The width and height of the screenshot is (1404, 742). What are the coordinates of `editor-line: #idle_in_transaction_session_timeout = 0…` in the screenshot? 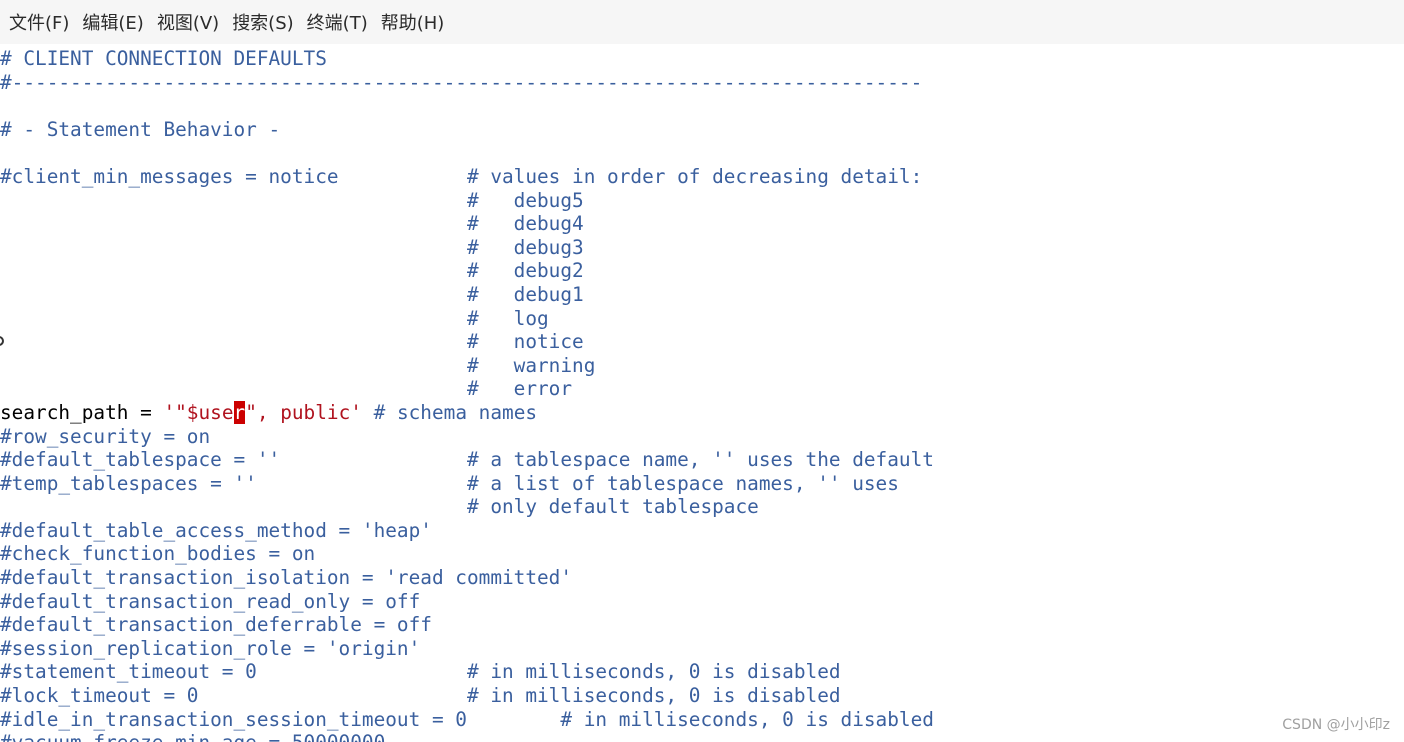 It's located at (702, 720).